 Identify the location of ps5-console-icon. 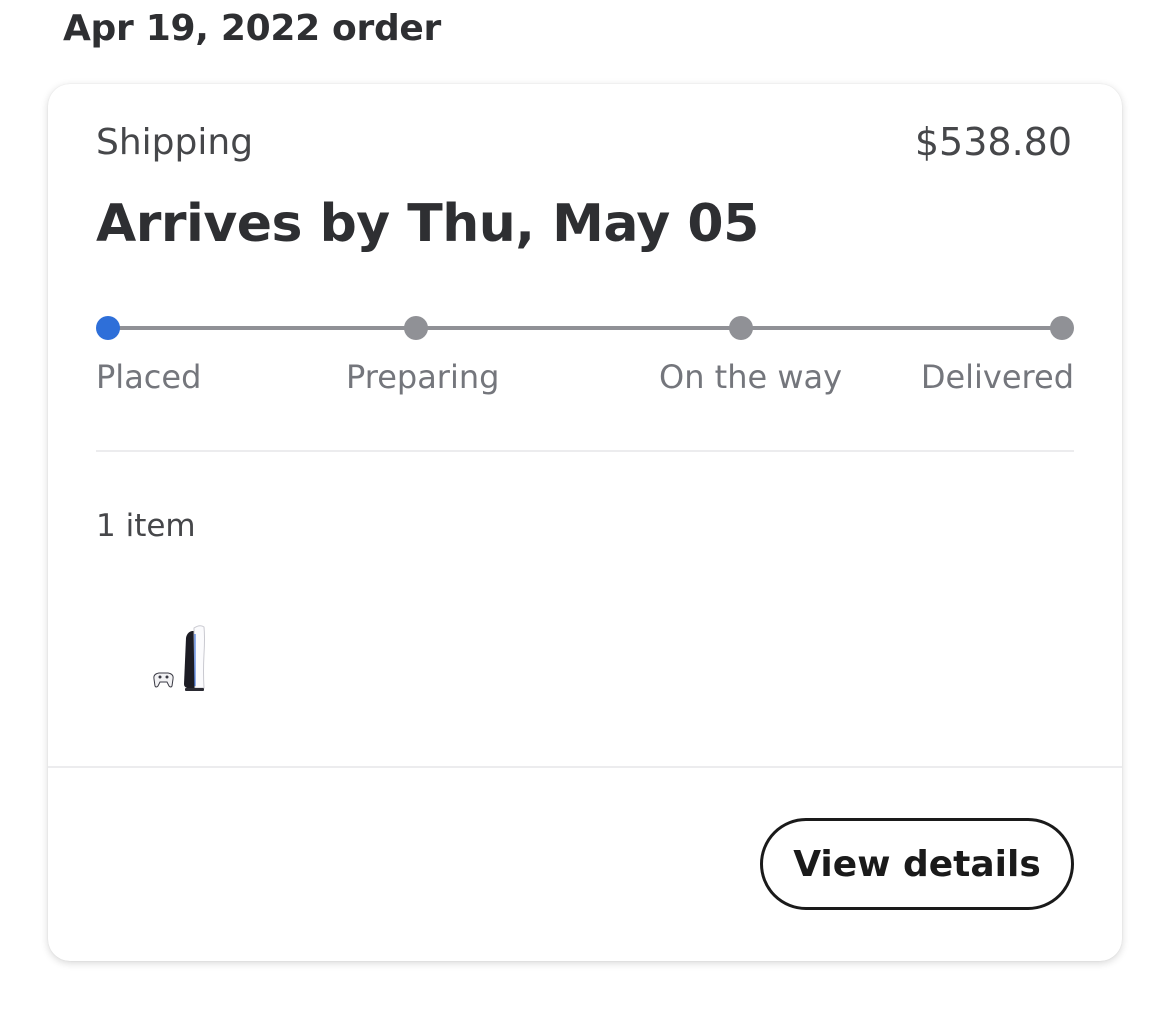
(179, 658).